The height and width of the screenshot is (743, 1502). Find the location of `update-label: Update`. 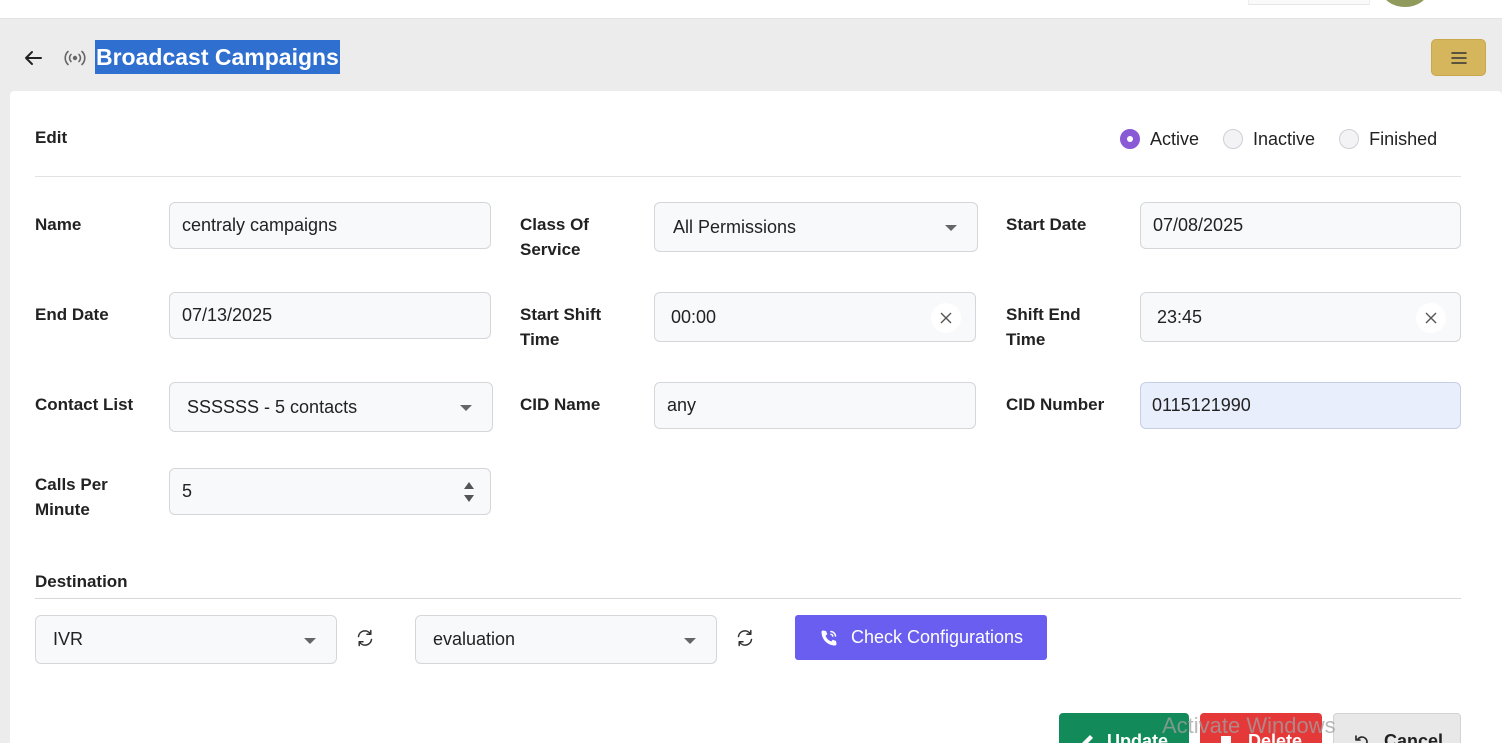

update-label: Update is located at coordinates (1138, 736).